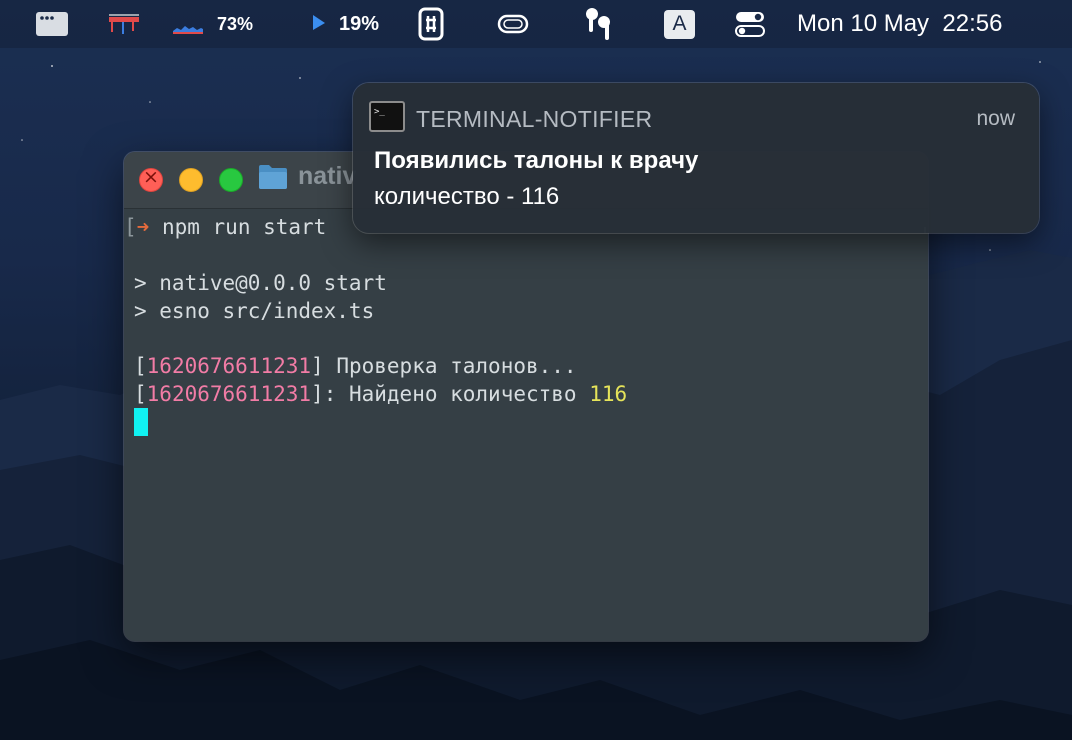  What do you see at coordinates (534, 119) in the screenshot?
I see `notification-app-name: TERMINAL-NOTIFIER` at bounding box center [534, 119].